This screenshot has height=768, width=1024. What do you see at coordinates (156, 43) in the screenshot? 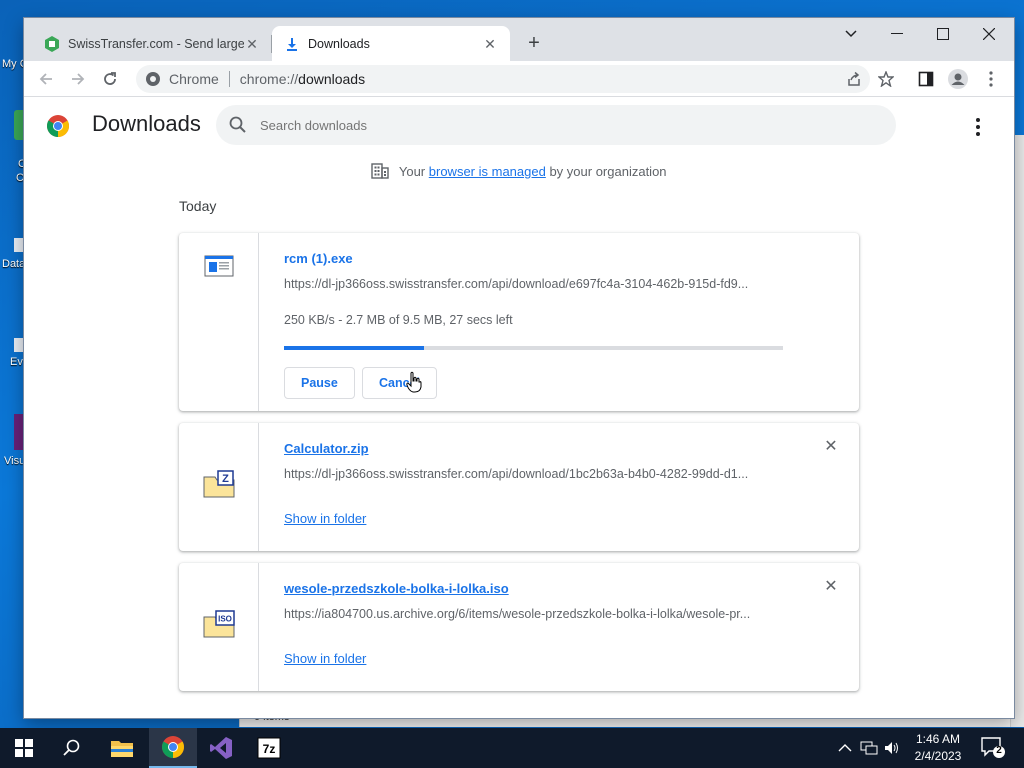
I see `tab-title: SwissTransfer.com - Send large fi` at bounding box center [156, 43].